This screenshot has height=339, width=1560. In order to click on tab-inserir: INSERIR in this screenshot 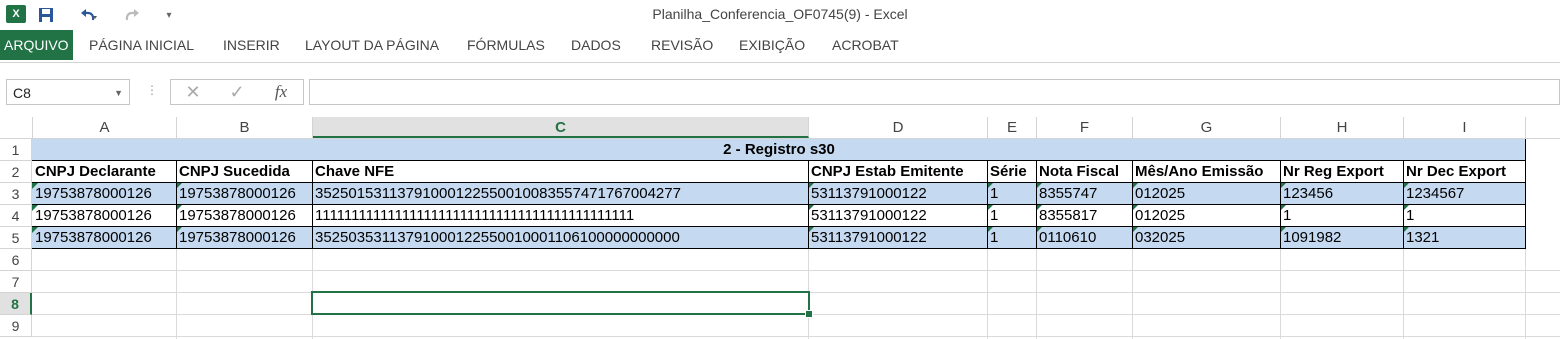, I will do `click(251, 45)`.